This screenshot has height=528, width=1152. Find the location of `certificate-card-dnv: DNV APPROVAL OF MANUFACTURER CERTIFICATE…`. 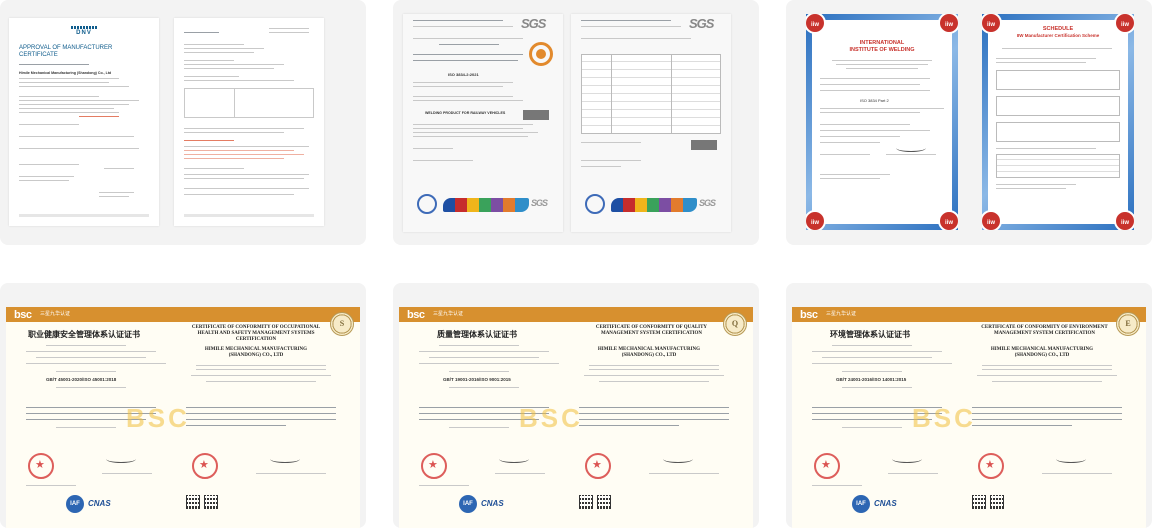

certificate-card-dnv: DNV APPROVAL OF MANUFACTURER CERTIFICATE… is located at coordinates (183, 122).